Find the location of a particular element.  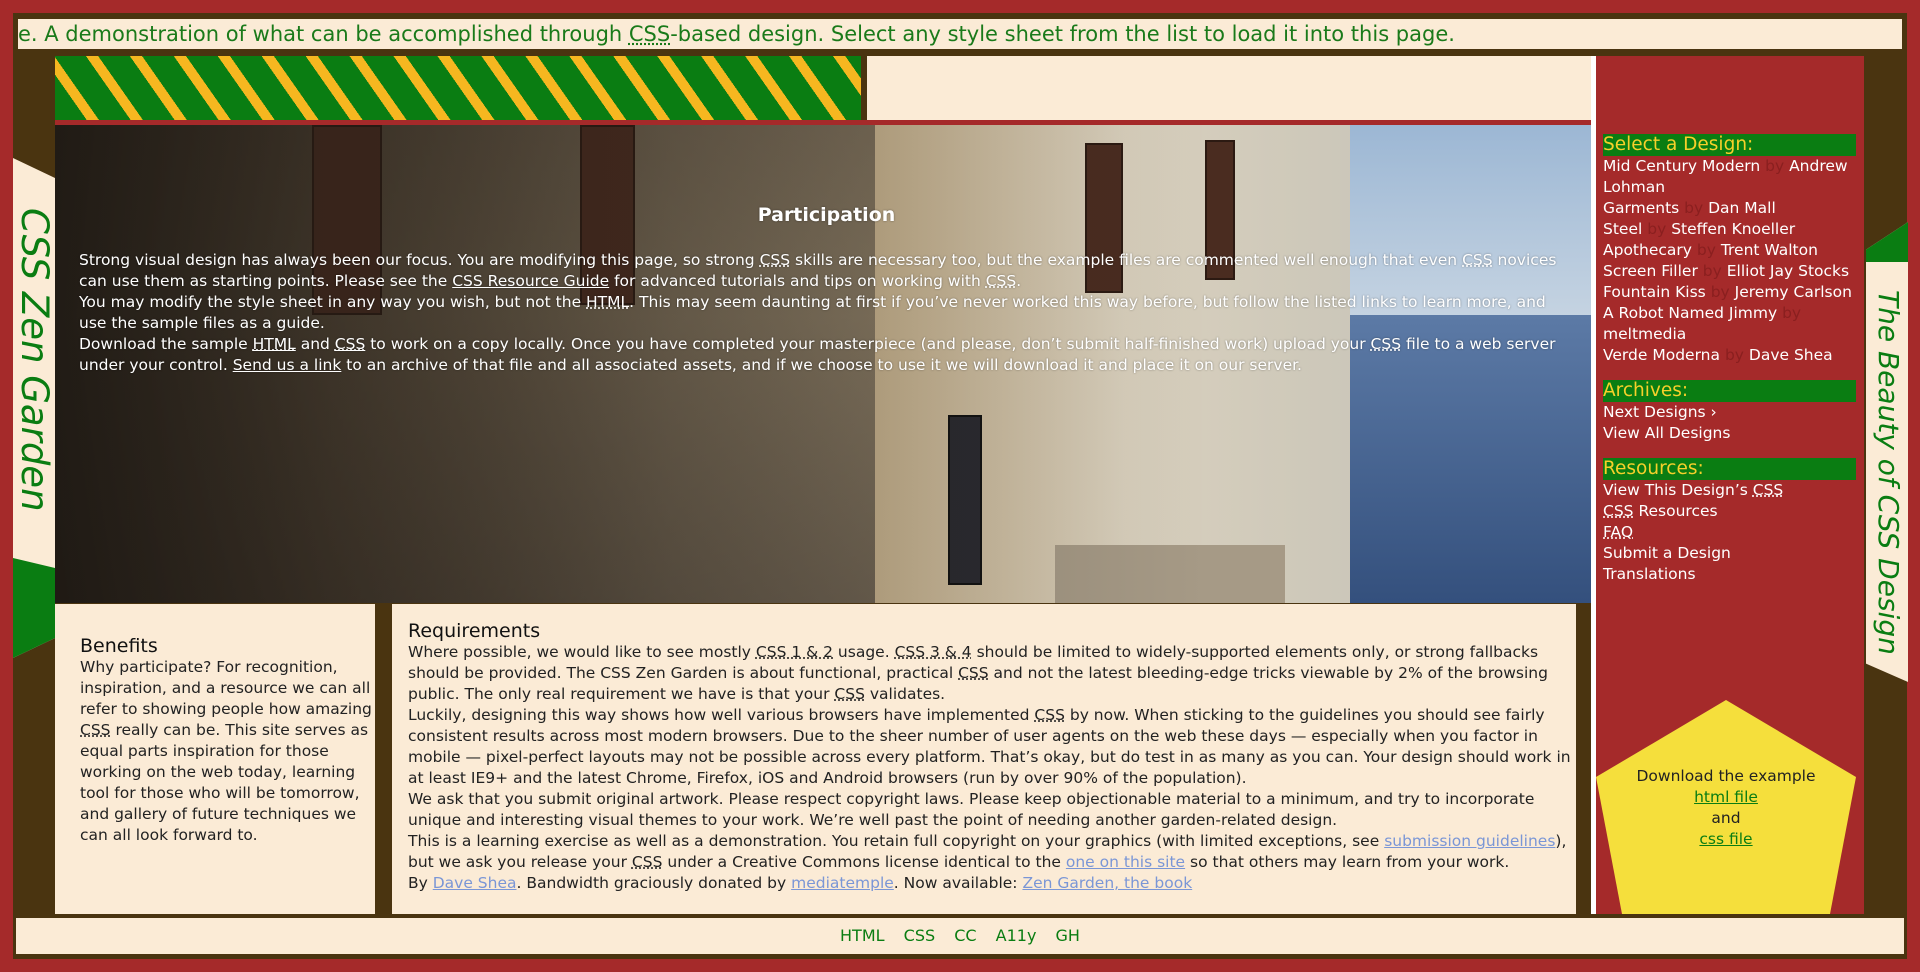

text: . Now available: is located at coordinates (958, 883).